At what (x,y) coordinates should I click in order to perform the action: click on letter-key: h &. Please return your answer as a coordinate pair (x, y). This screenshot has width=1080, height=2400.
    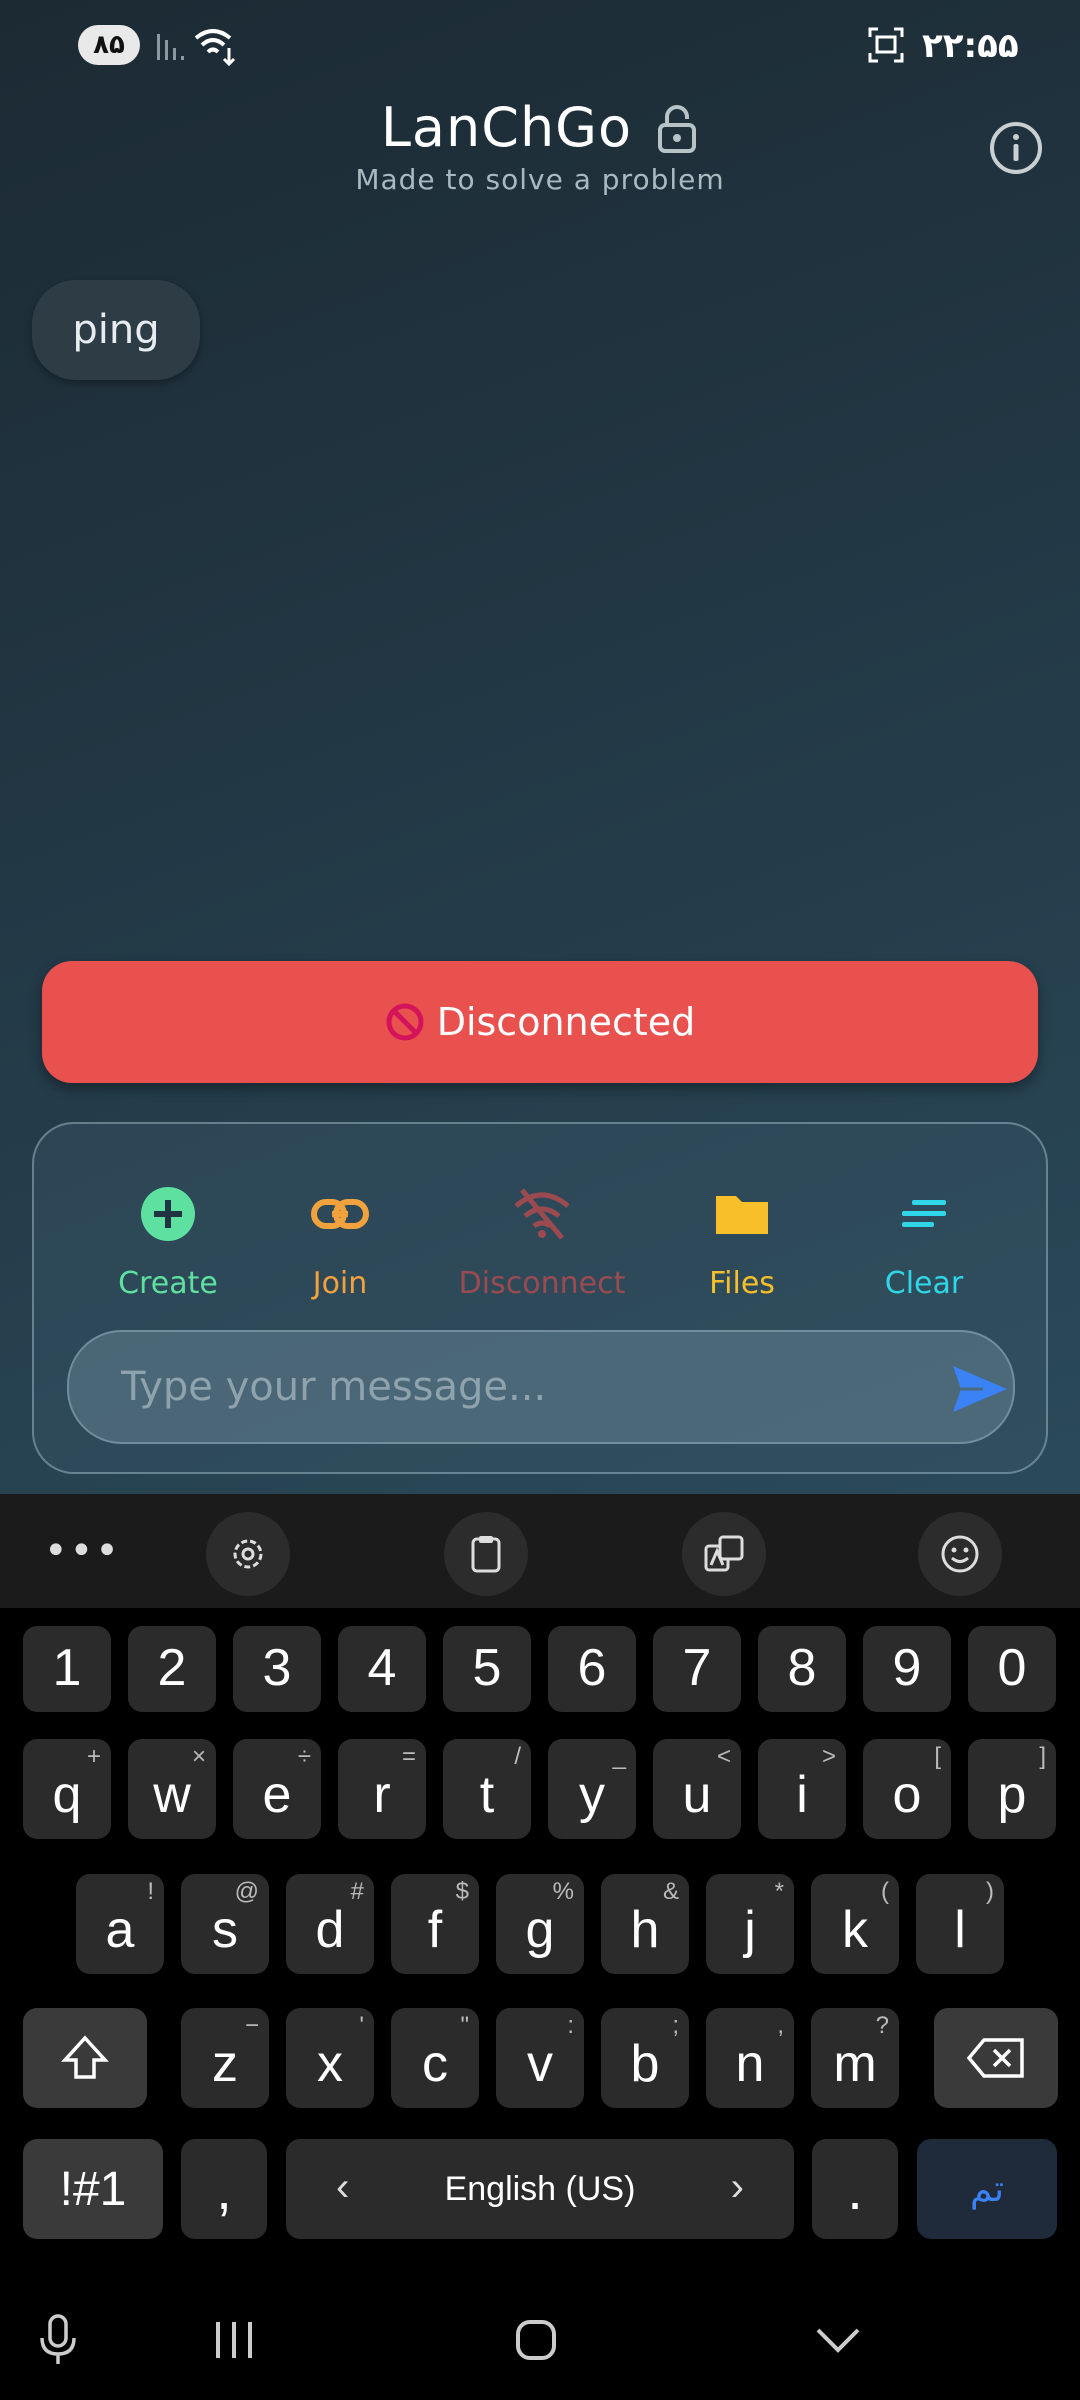
    Looking at the image, I should click on (645, 1924).